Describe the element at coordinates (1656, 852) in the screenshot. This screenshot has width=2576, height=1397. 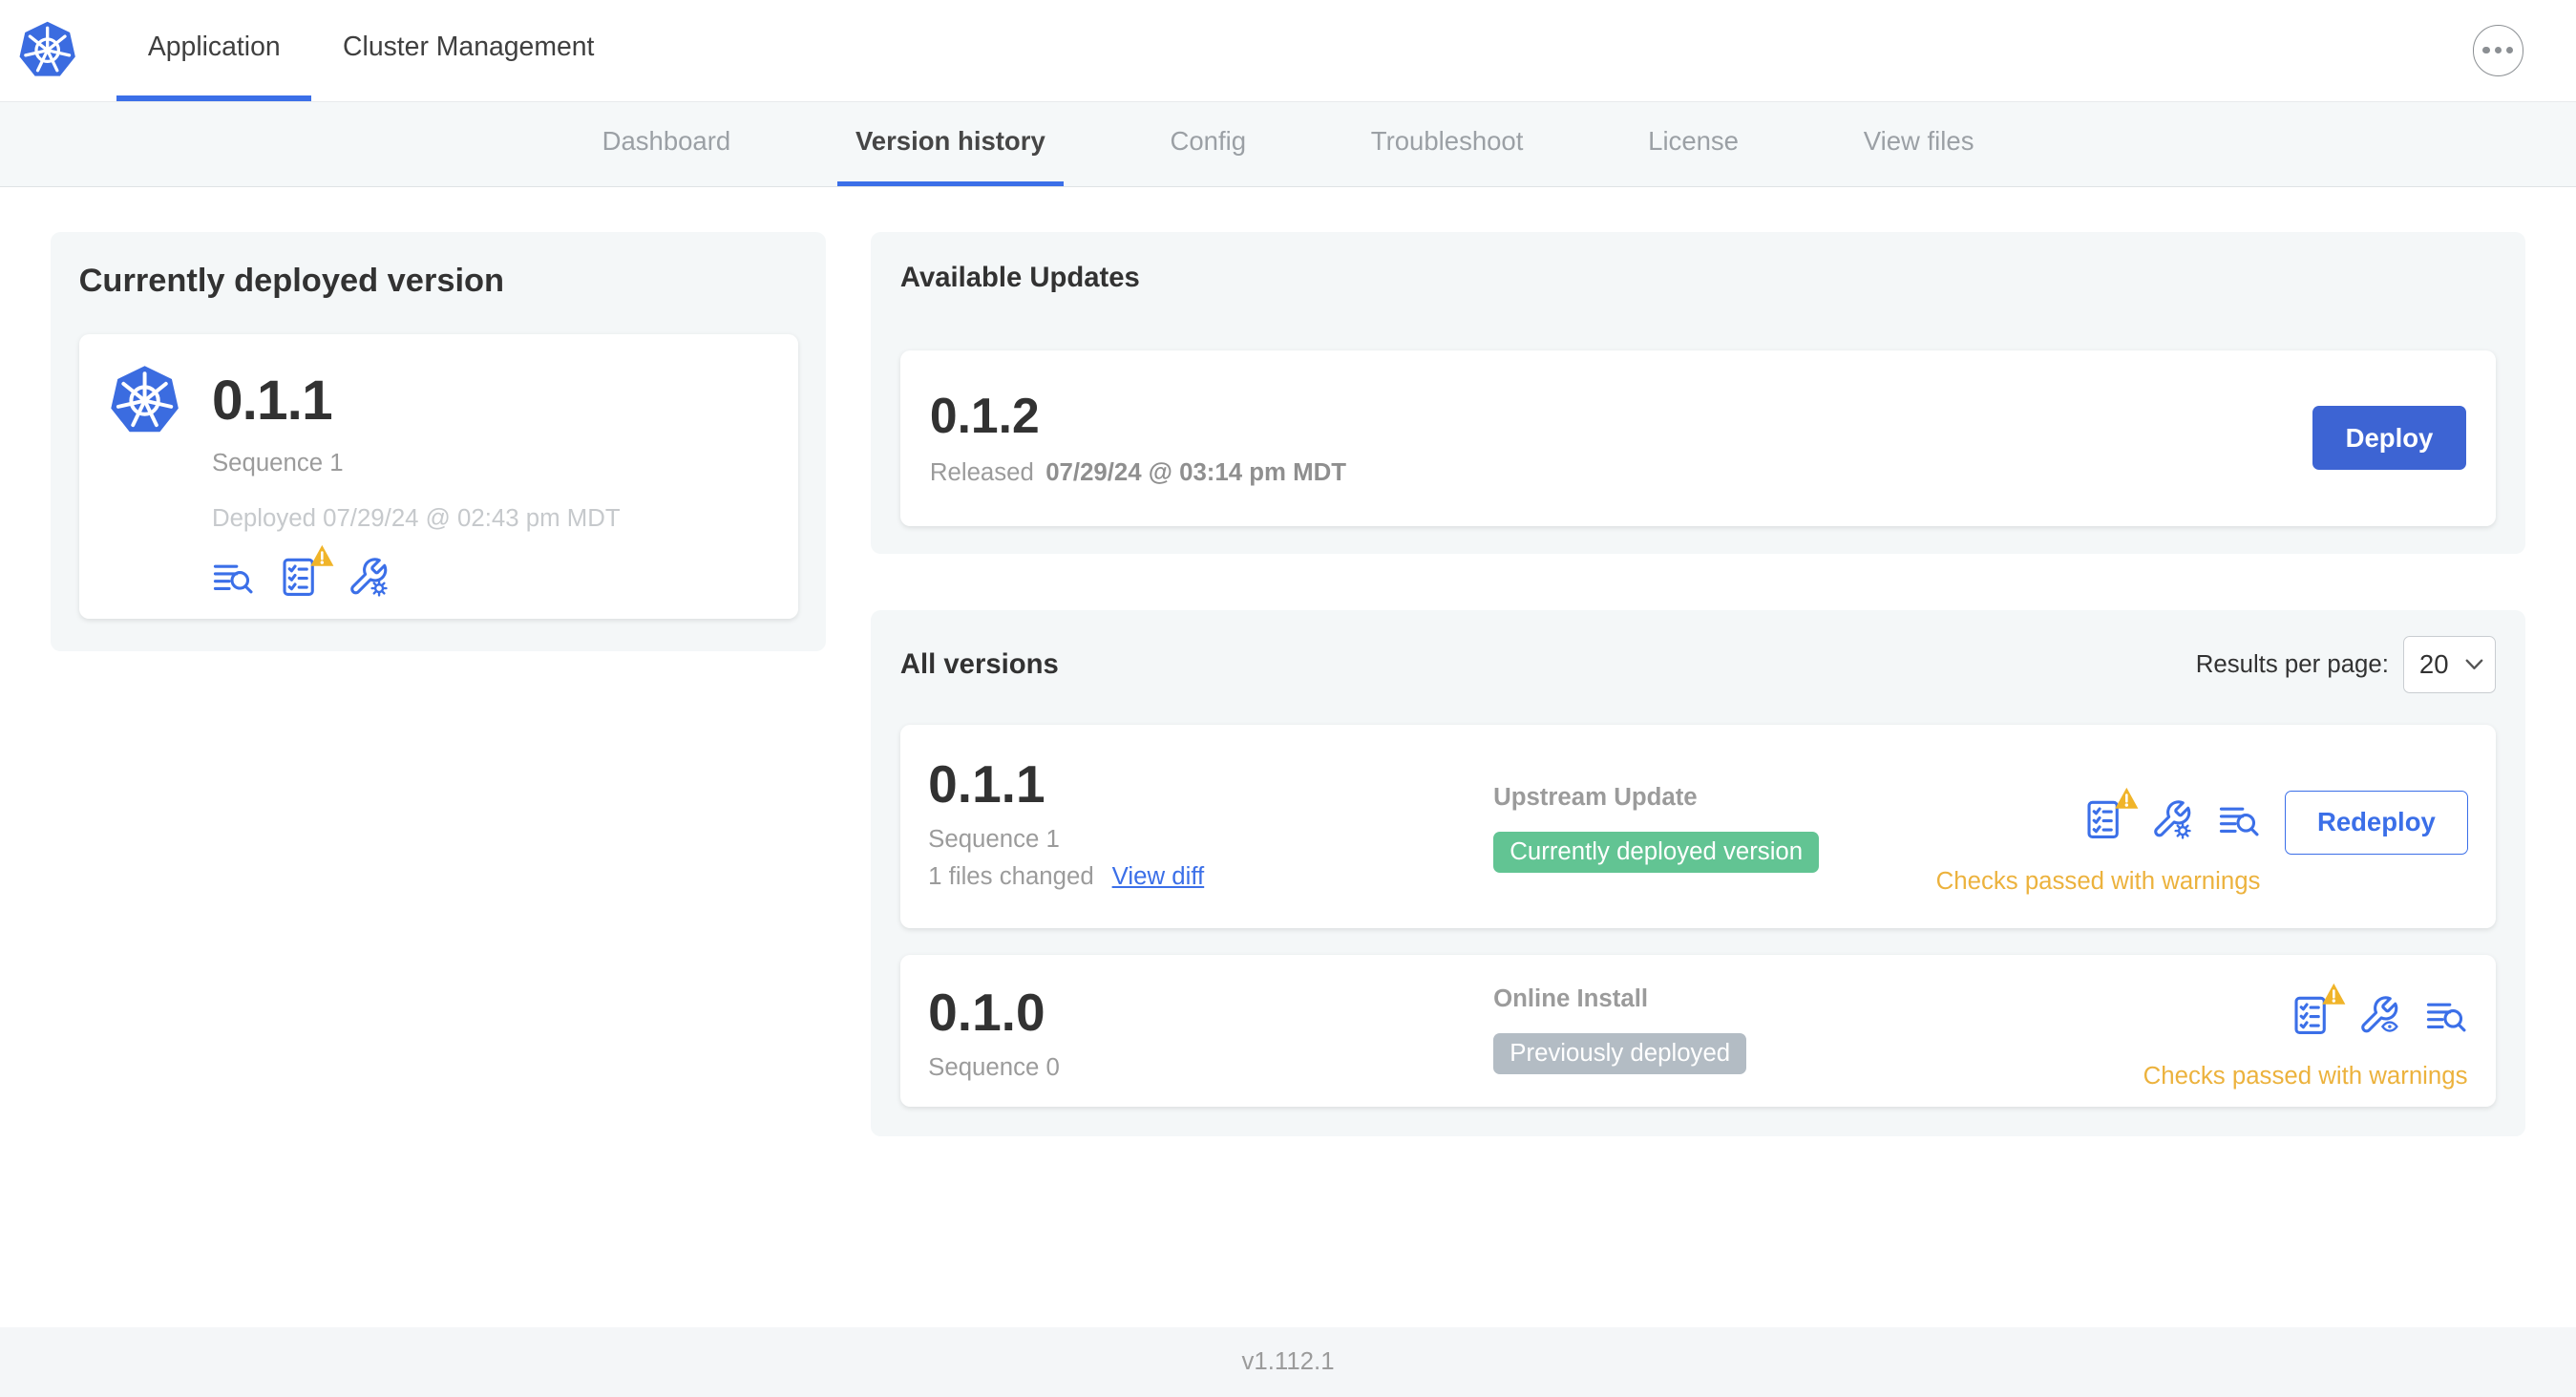
I see `deployment-status-badge: Currently deployed version` at that location.